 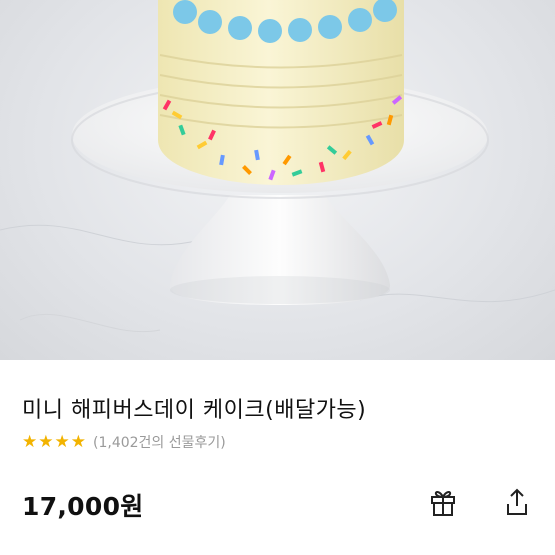 I want to click on product-title: 미니 해피버스데이 케이크(배달가능), so click(x=194, y=410).